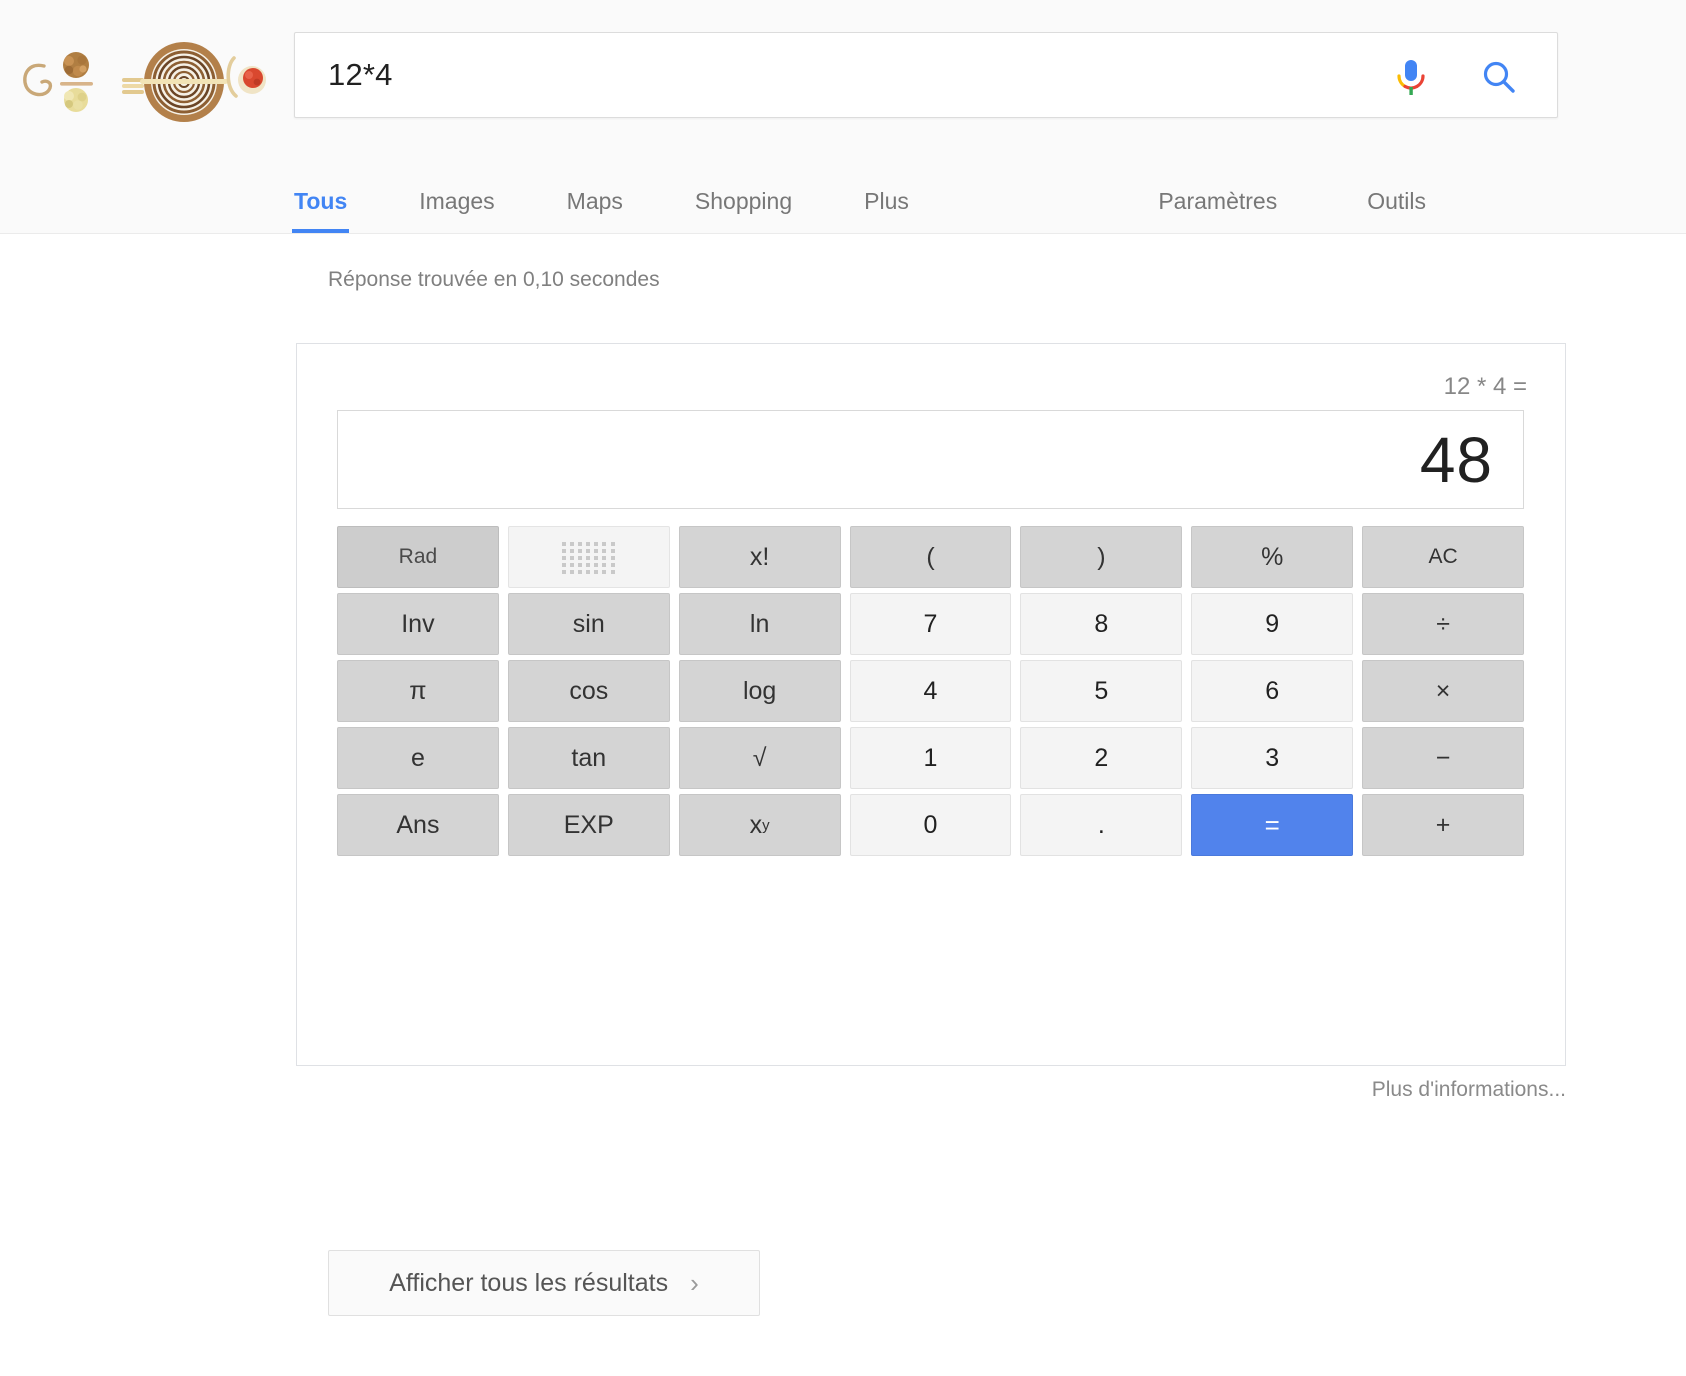 The width and height of the screenshot is (1686, 1376). Describe the element at coordinates (1101, 624) in the screenshot. I see `calc-key-8: 8` at that location.